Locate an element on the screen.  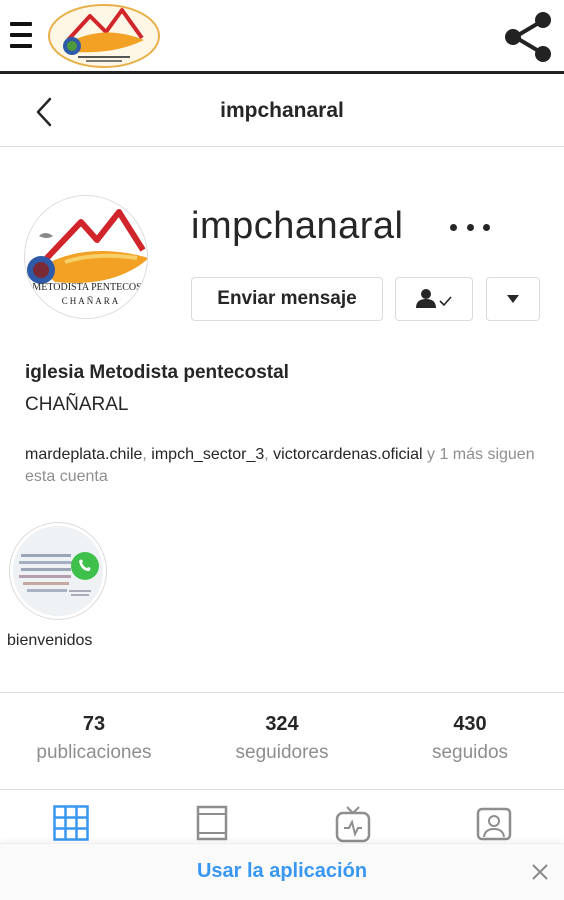
story-highlight: bienvenidos is located at coordinates (57, 586).